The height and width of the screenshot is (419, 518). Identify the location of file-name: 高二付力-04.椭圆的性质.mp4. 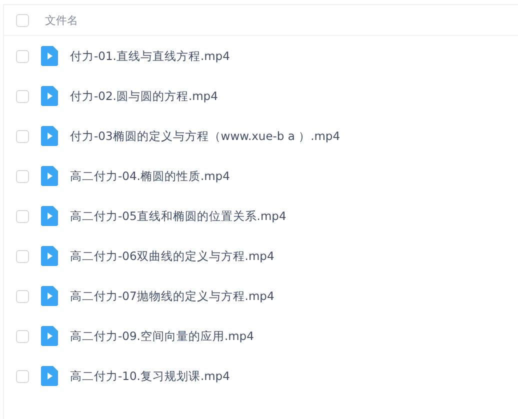
(150, 176).